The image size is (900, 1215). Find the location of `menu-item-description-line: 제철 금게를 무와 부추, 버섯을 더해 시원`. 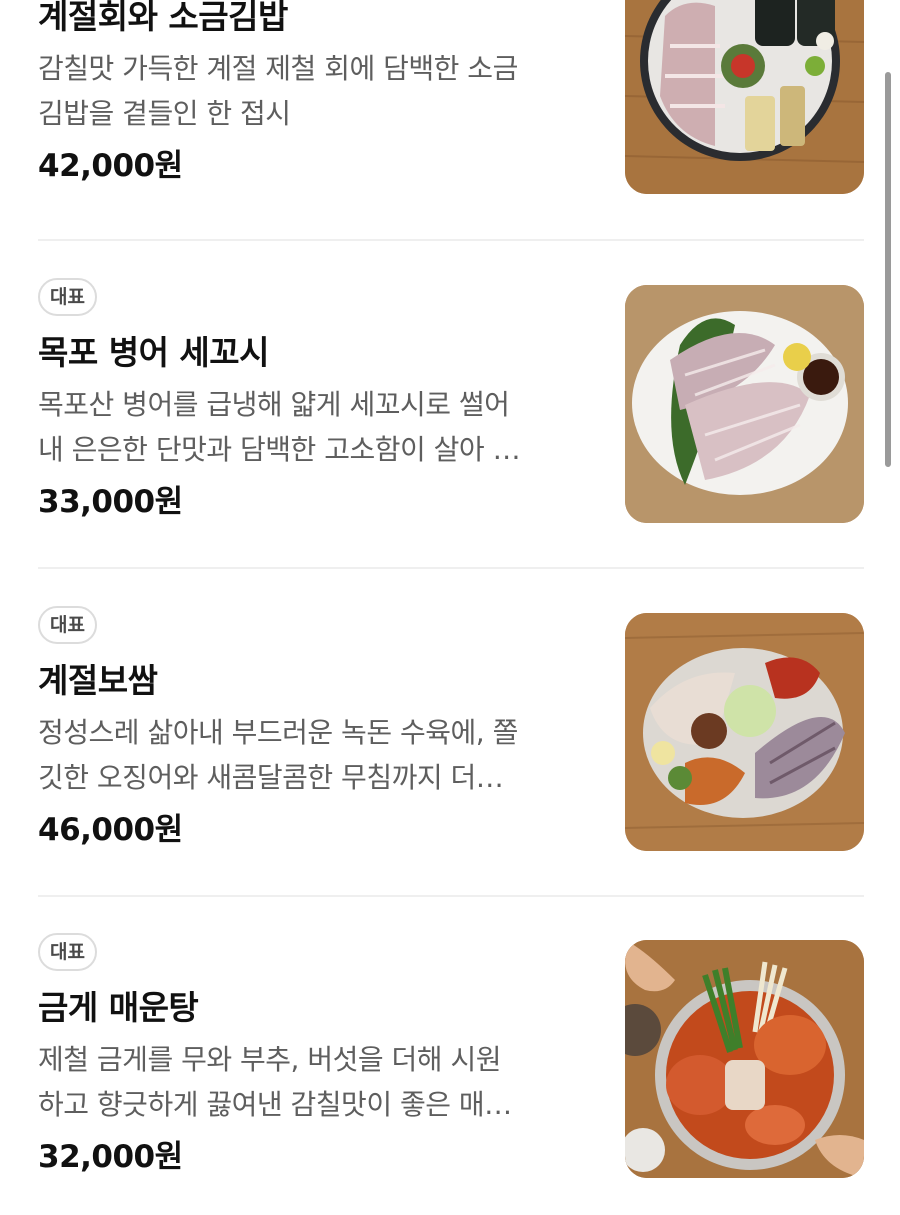

menu-item-description-line: 제철 금게를 무와 부추, 버섯을 더해 시원 is located at coordinates (269, 1059).